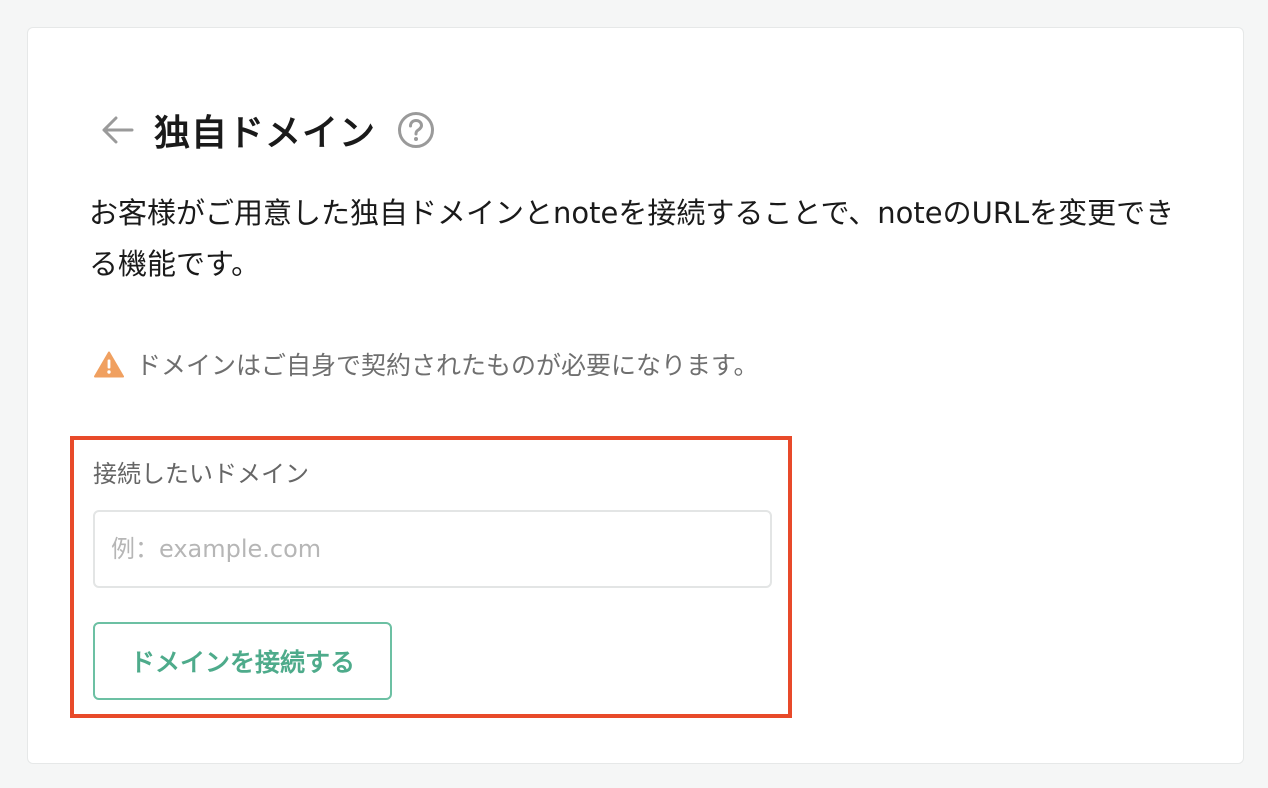 This screenshot has height=788, width=1268. I want to click on warning-triangle-icon, so click(109, 364).